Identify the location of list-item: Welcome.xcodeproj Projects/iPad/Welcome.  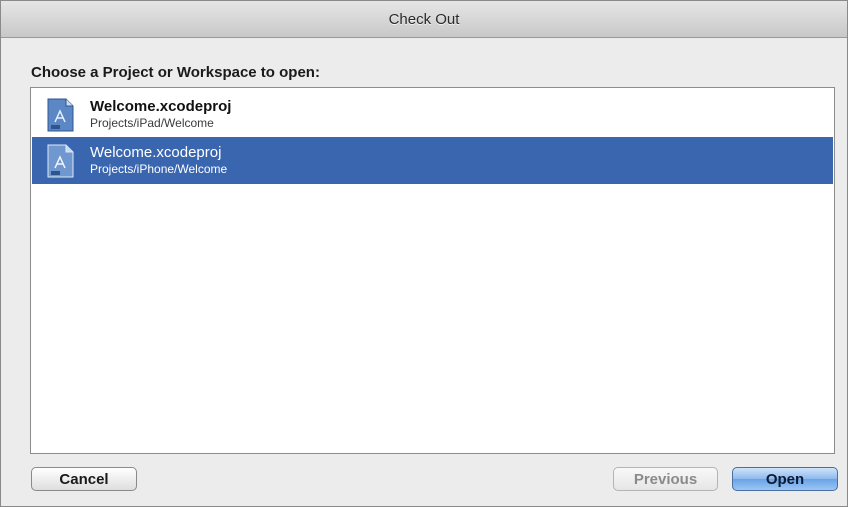
(432, 114).